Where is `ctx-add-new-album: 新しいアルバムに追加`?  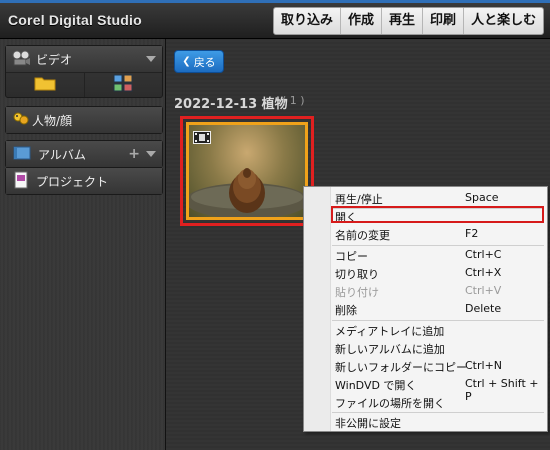 ctx-add-new-album: 新しいアルバムに追加 is located at coordinates (425, 348).